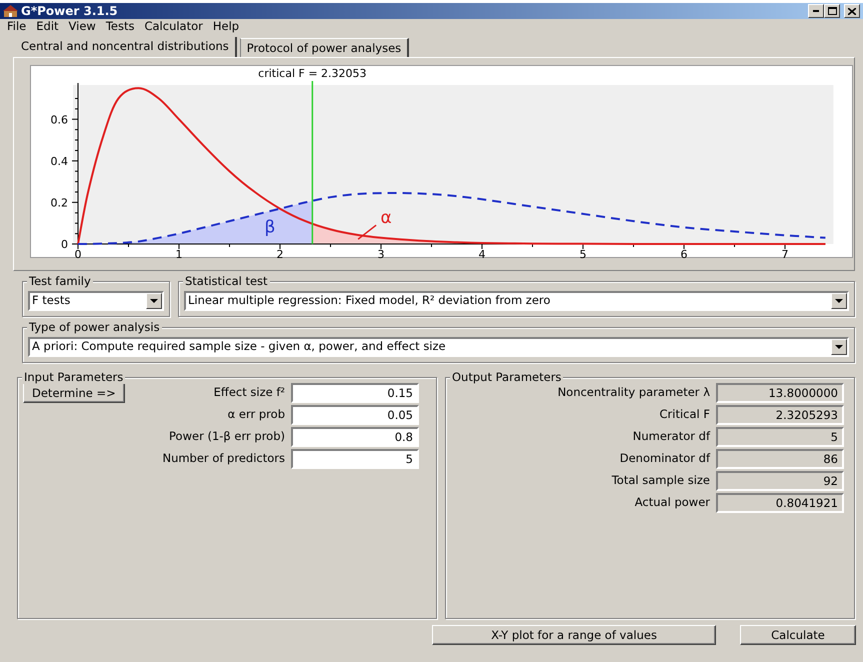 This screenshot has height=662, width=863. Describe the element at coordinates (438, 347) in the screenshot. I see `analysis-type-dropdown: A priori: Compute required sample size - given α, power, and effect size` at that location.